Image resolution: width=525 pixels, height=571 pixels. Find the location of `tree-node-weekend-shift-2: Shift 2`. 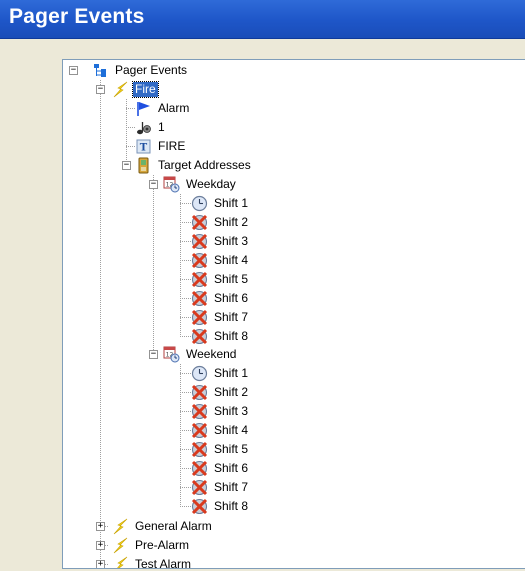

tree-node-weekend-shift-2: Shift 2 is located at coordinates (220, 392).